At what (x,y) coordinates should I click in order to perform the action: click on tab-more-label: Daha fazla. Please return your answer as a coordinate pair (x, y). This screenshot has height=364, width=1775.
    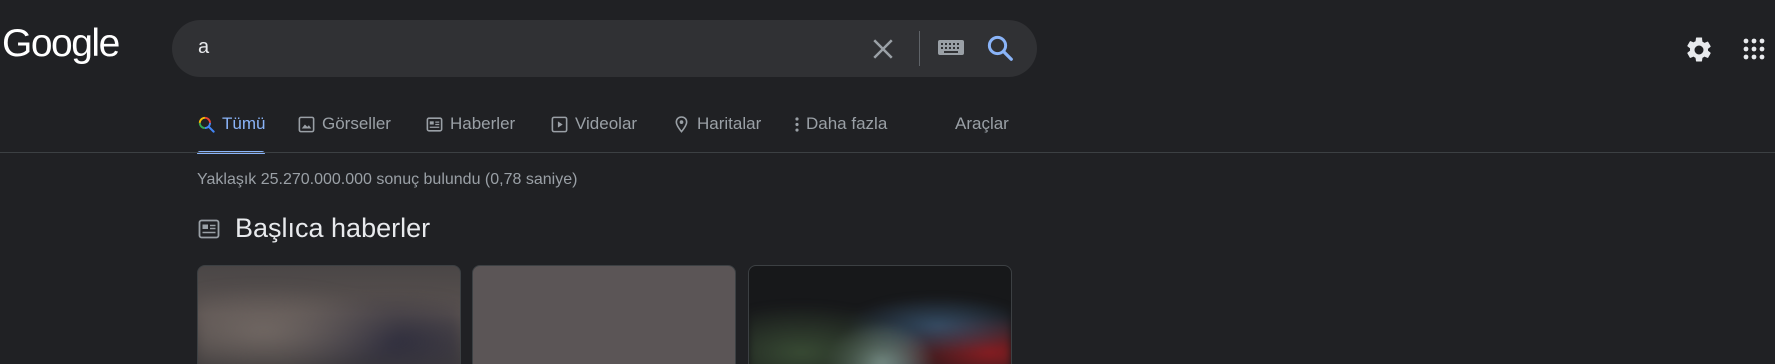
    Looking at the image, I should click on (847, 123).